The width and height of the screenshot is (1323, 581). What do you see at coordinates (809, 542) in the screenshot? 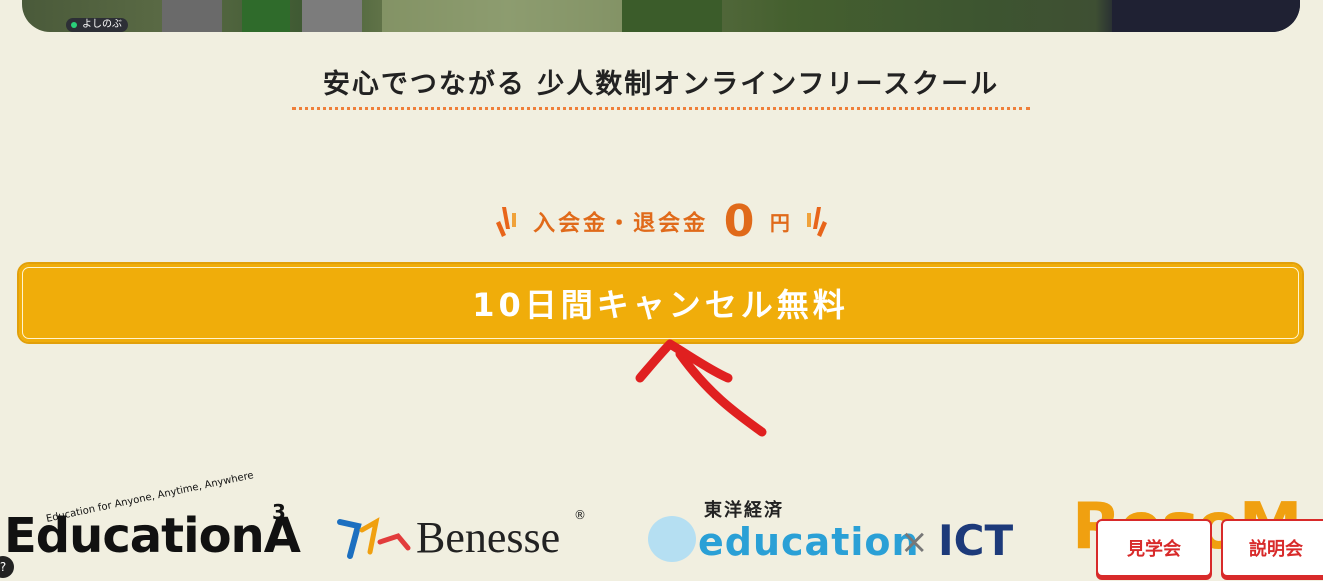
I see `toyo-education: education` at bounding box center [809, 542].